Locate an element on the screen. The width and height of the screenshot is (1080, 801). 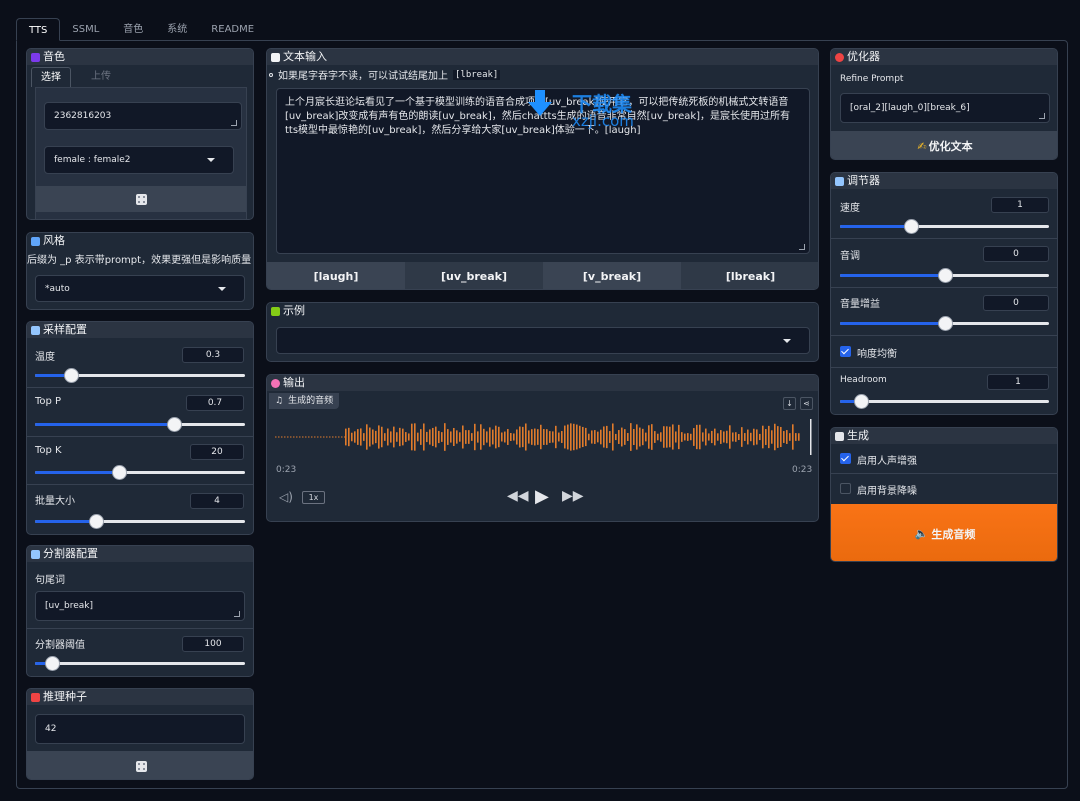
tab-system: 系统 is located at coordinates (177, 29).